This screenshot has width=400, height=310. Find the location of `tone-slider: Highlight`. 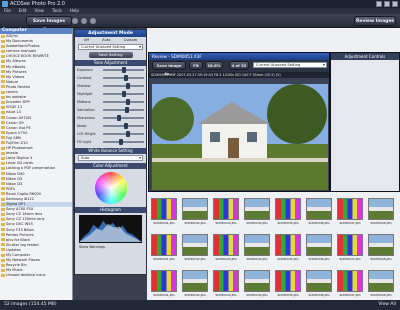

tone-slider: Highlight is located at coordinates (110, 94).